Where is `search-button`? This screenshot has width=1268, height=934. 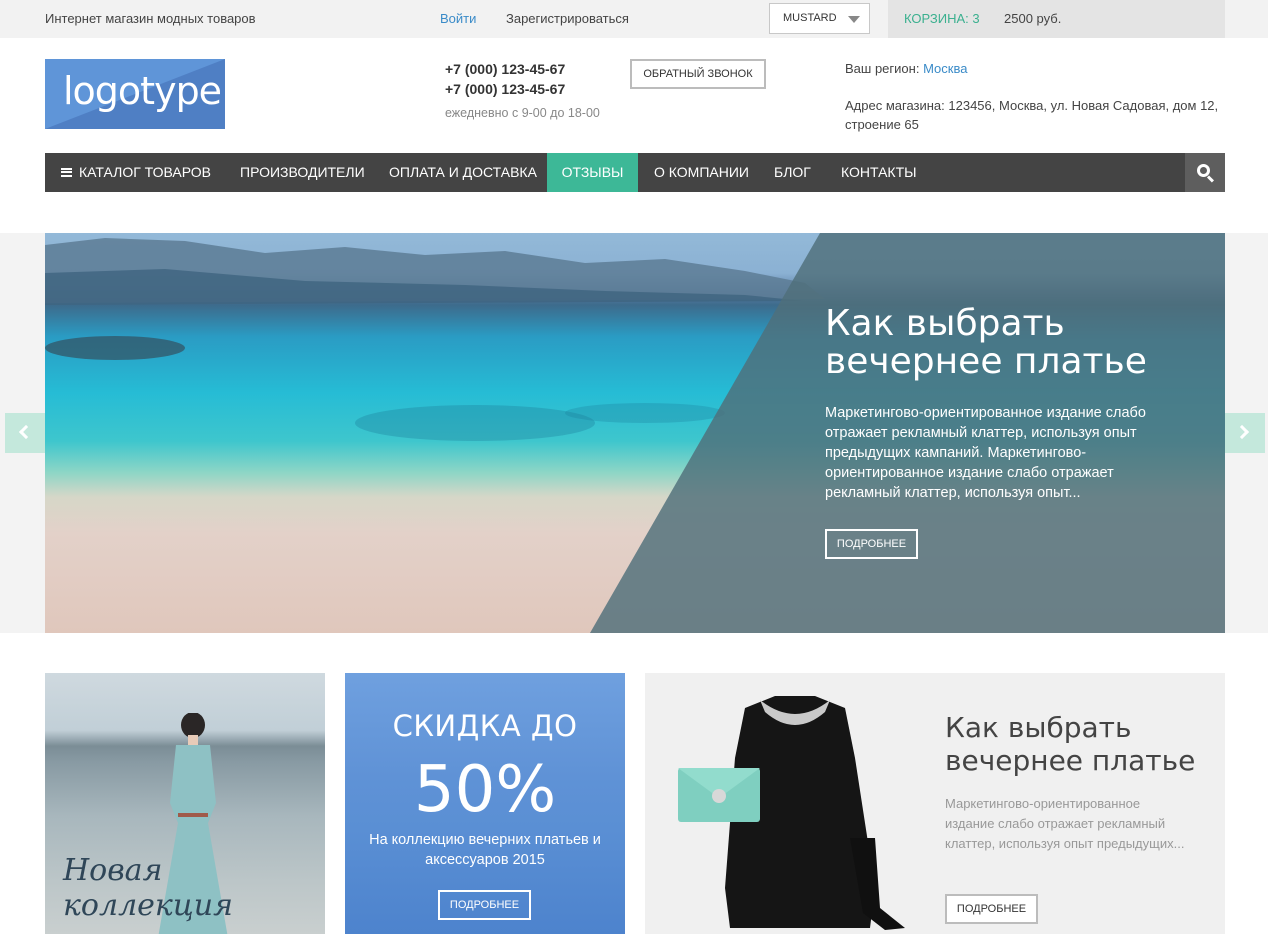 search-button is located at coordinates (1205, 172).